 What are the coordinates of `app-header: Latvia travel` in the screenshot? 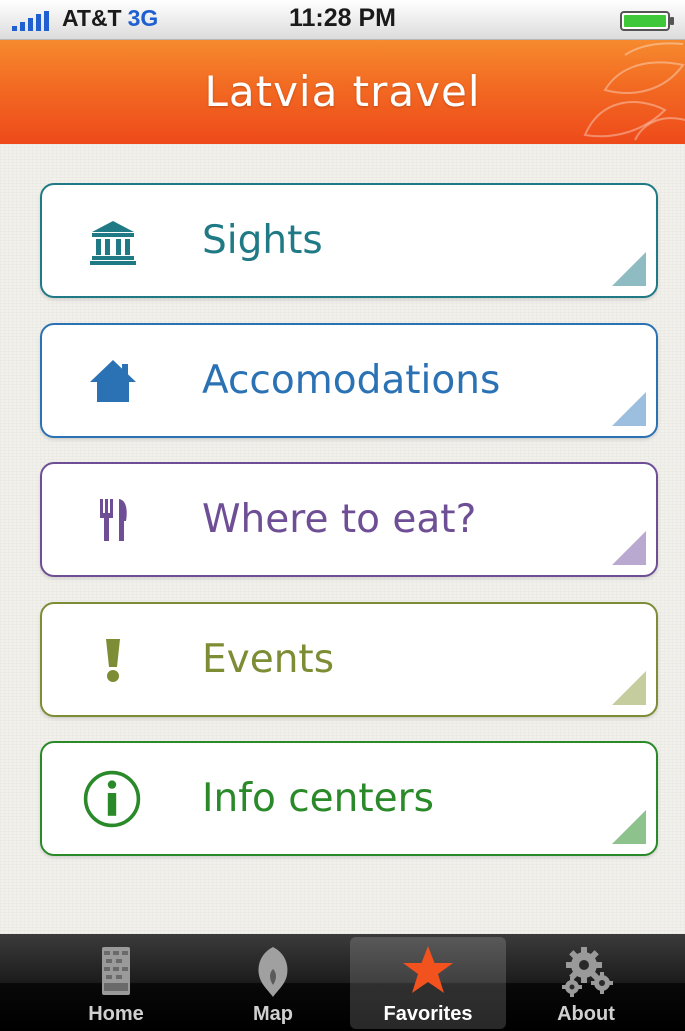 It's located at (342, 92).